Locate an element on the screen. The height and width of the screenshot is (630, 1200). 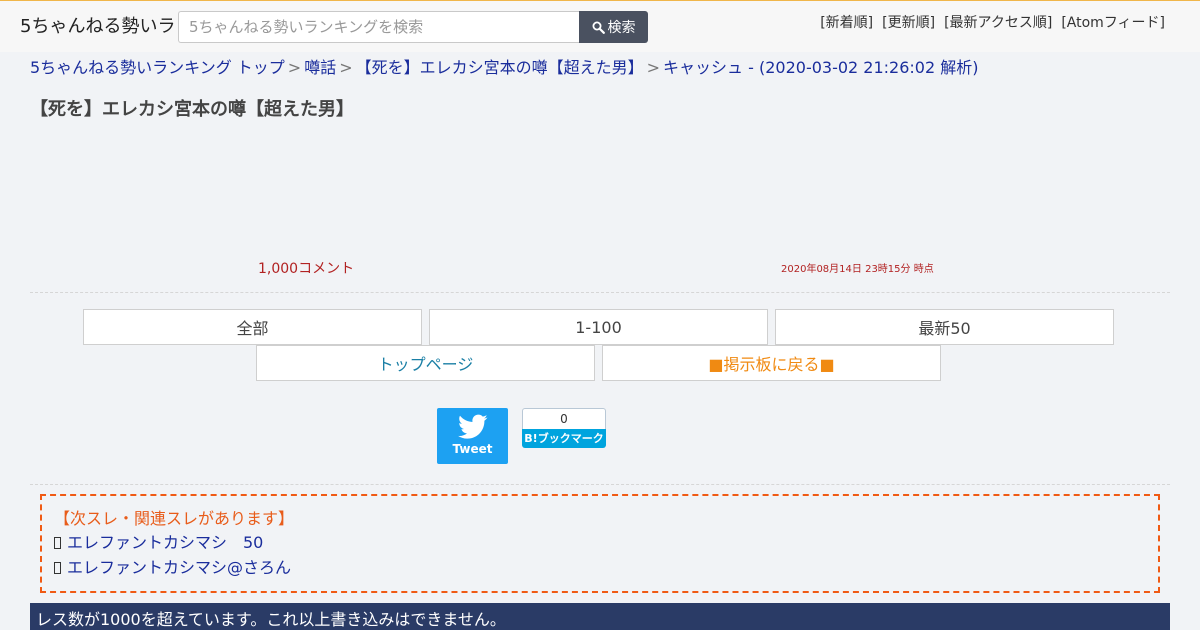
related-thread-link: エレファントカシマシ@さろん is located at coordinates (172, 568).